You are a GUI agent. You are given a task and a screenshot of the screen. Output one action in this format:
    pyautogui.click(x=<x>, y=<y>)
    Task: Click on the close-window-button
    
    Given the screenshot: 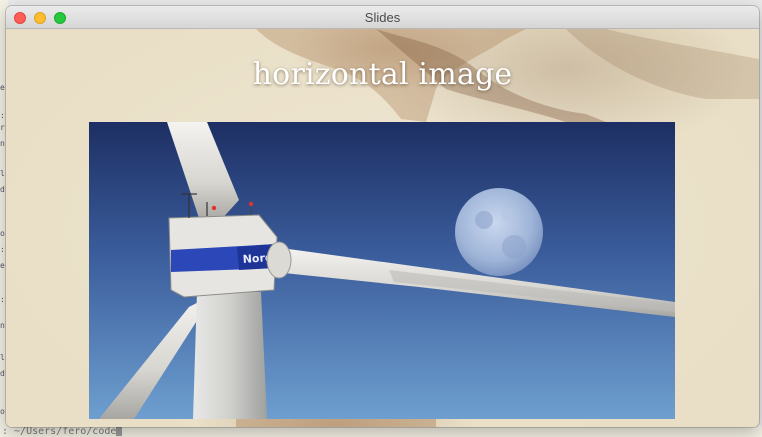 What is the action you would take?
    pyautogui.click(x=20, y=18)
    